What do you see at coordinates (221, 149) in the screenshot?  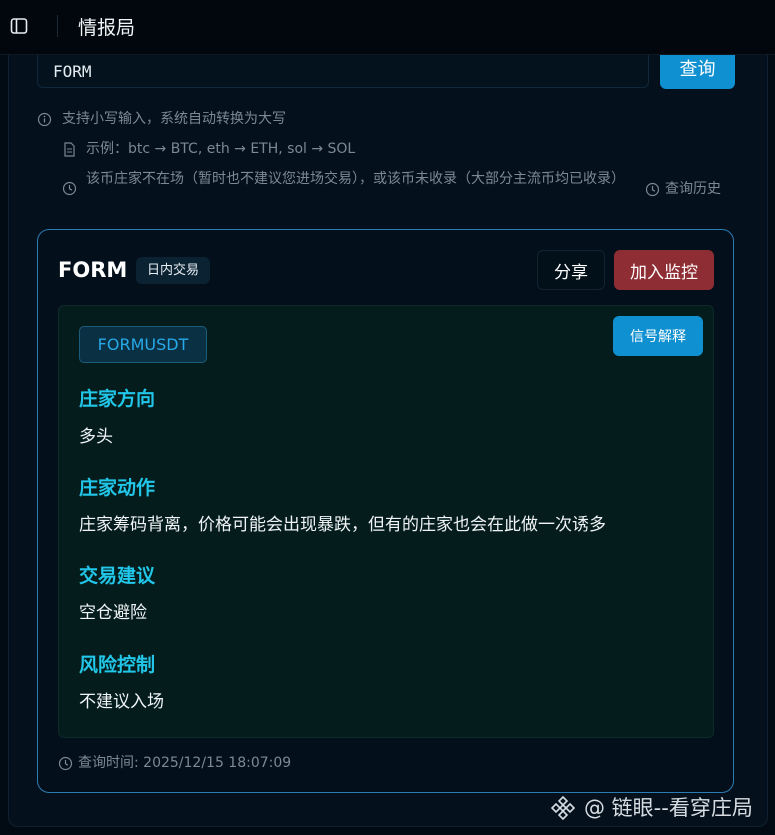 I see `hint-example-text: 示例：btc → BTC, eth → ETH, sol → SOL` at bounding box center [221, 149].